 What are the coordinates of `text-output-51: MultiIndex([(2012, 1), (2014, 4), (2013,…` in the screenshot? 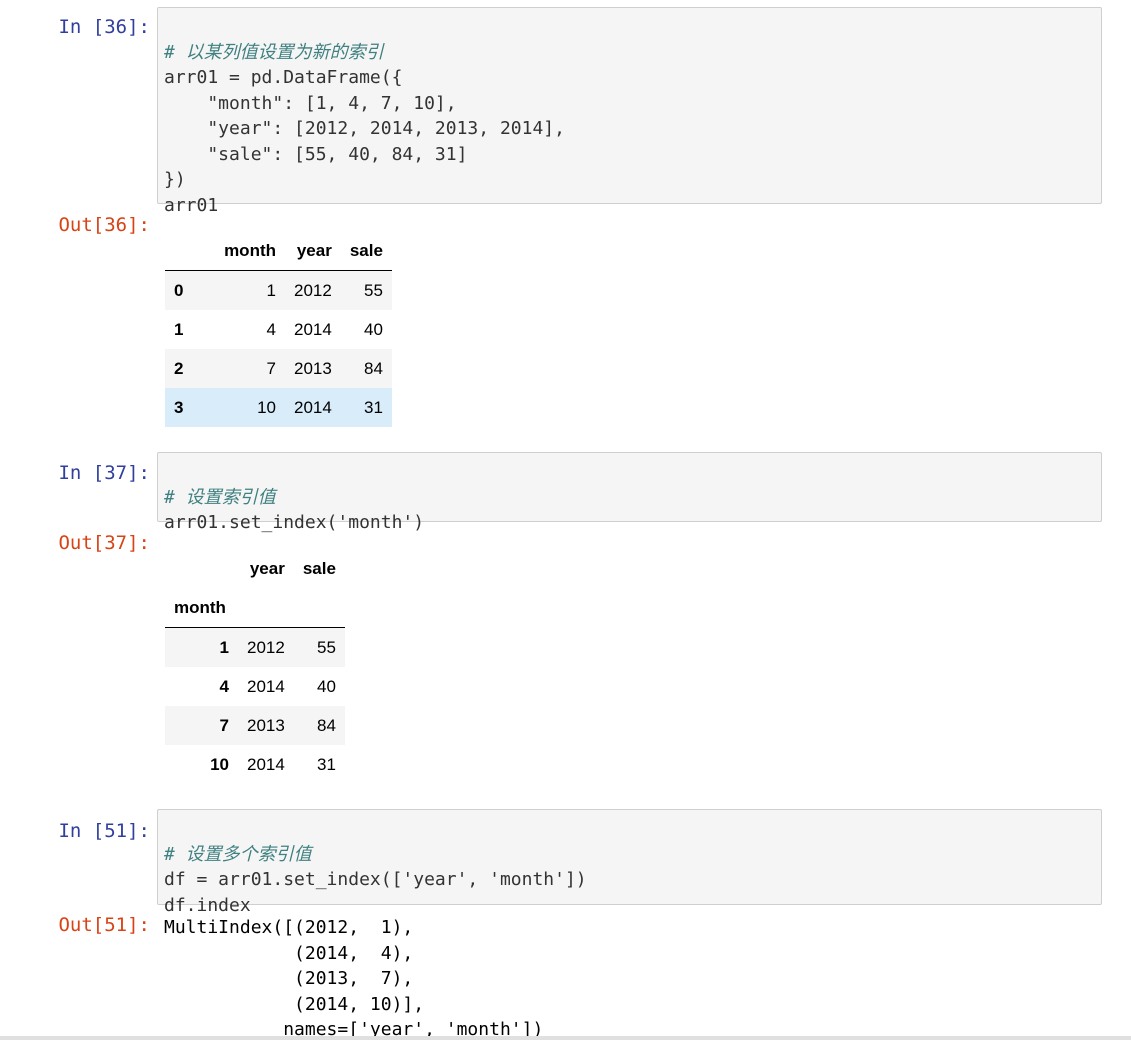 It's located at (353, 979).